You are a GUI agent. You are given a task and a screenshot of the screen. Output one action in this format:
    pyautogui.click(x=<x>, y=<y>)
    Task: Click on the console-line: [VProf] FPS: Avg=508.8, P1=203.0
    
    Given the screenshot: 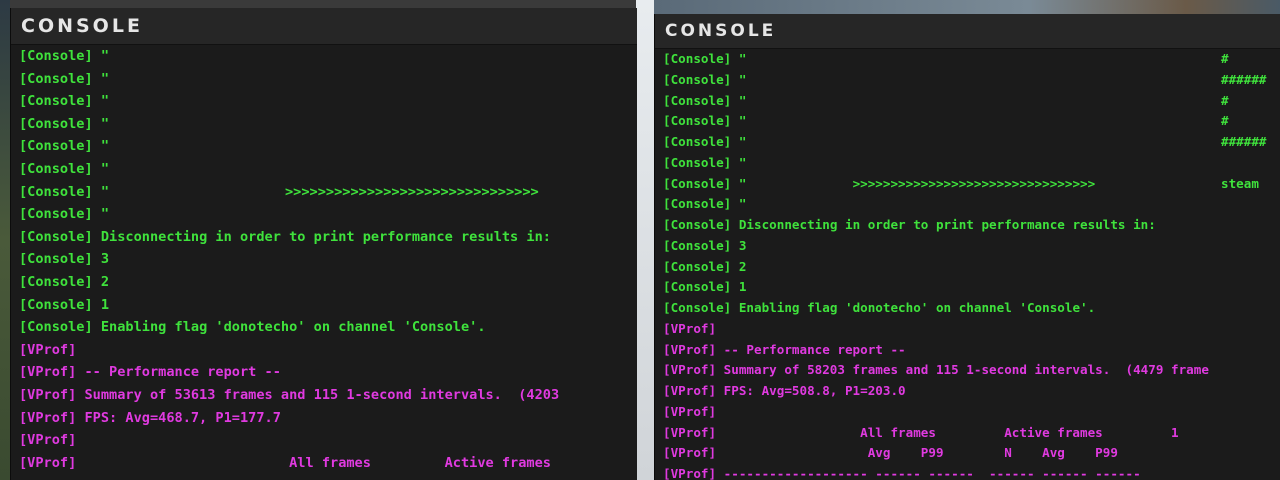 What is the action you would take?
    pyautogui.click(x=971, y=391)
    